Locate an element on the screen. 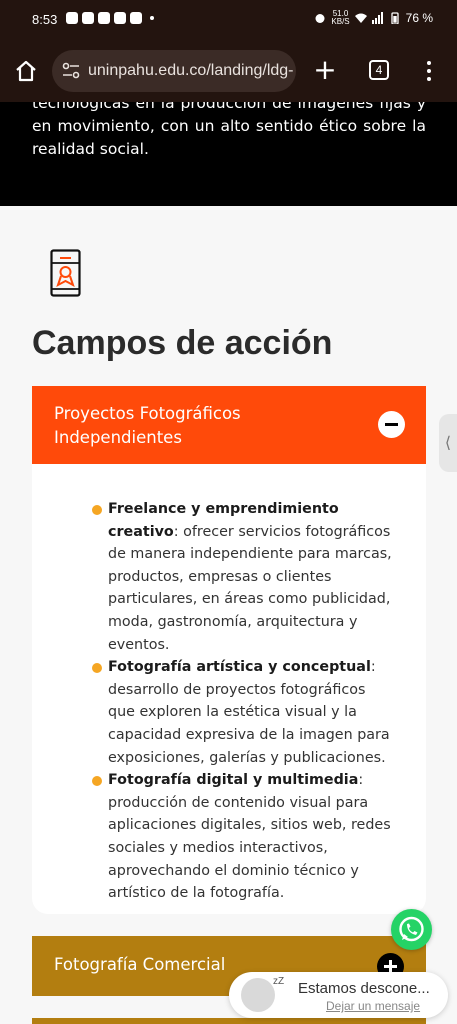 Image resolution: width=457 pixels, height=1024 pixels. system-icons: 51.0 KB/S 76 % is located at coordinates (373, 18).